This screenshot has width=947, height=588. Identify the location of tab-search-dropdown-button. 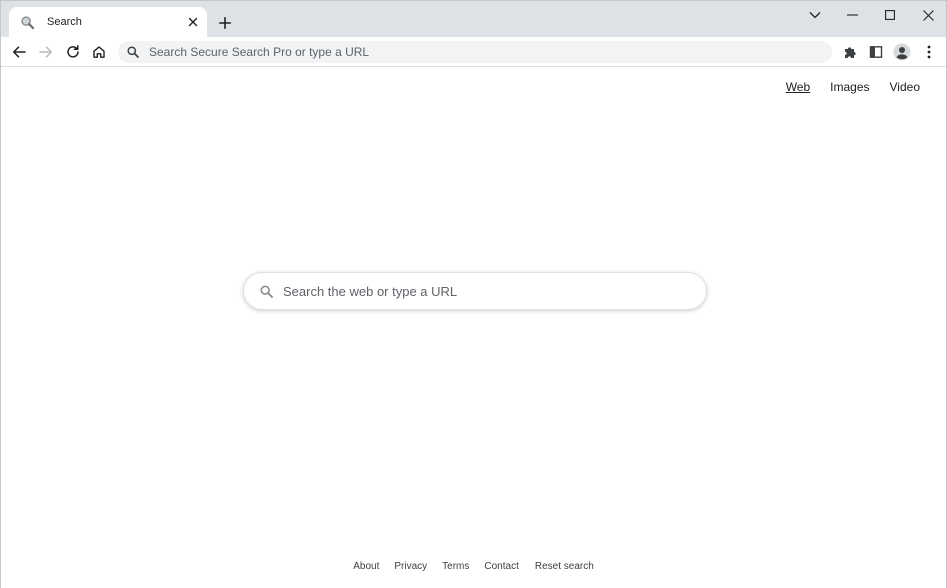
(815, 15).